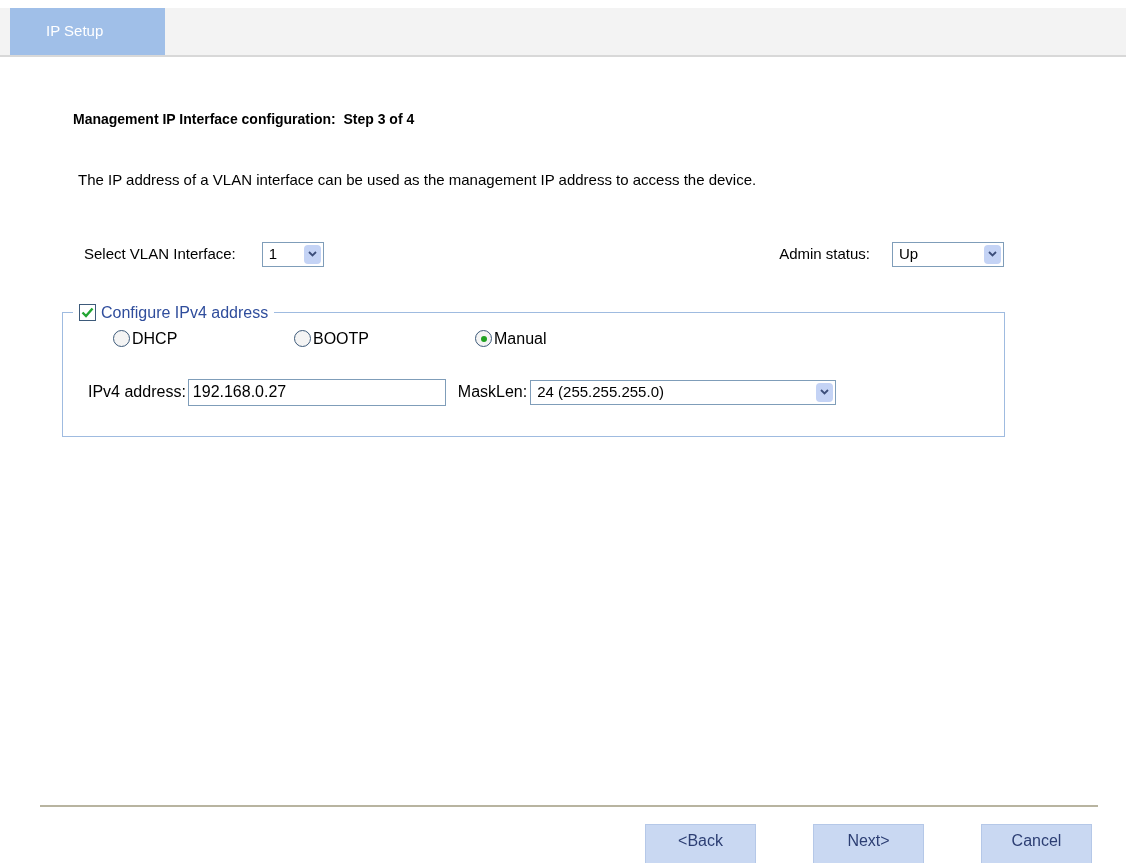 The height and width of the screenshot is (863, 1126). Describe the element at coordinates (868, 843) in the screenshot. I see `wizard-button: Next>` at that location.